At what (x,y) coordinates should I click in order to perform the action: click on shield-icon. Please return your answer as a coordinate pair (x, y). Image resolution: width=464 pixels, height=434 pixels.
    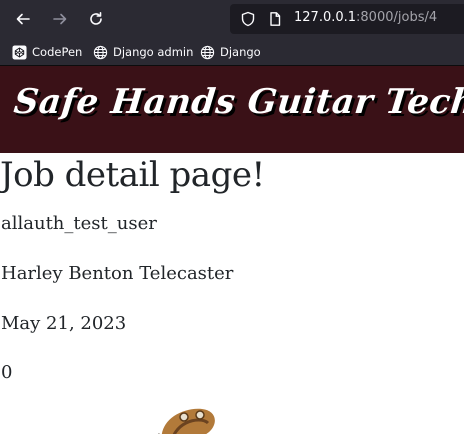
    Looking at the image, I should click on (248, 19).